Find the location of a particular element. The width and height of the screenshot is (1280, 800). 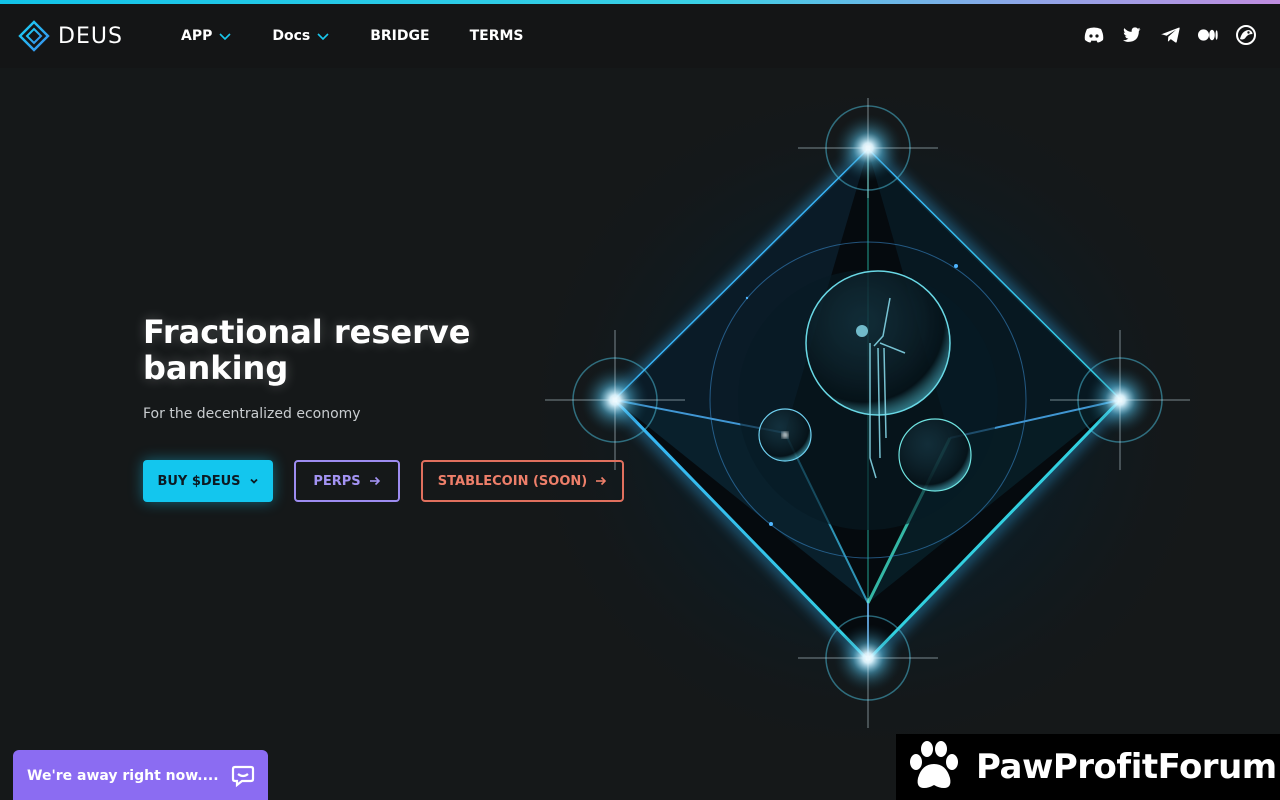

telegram-icon is located at coordinates (1170, 35).